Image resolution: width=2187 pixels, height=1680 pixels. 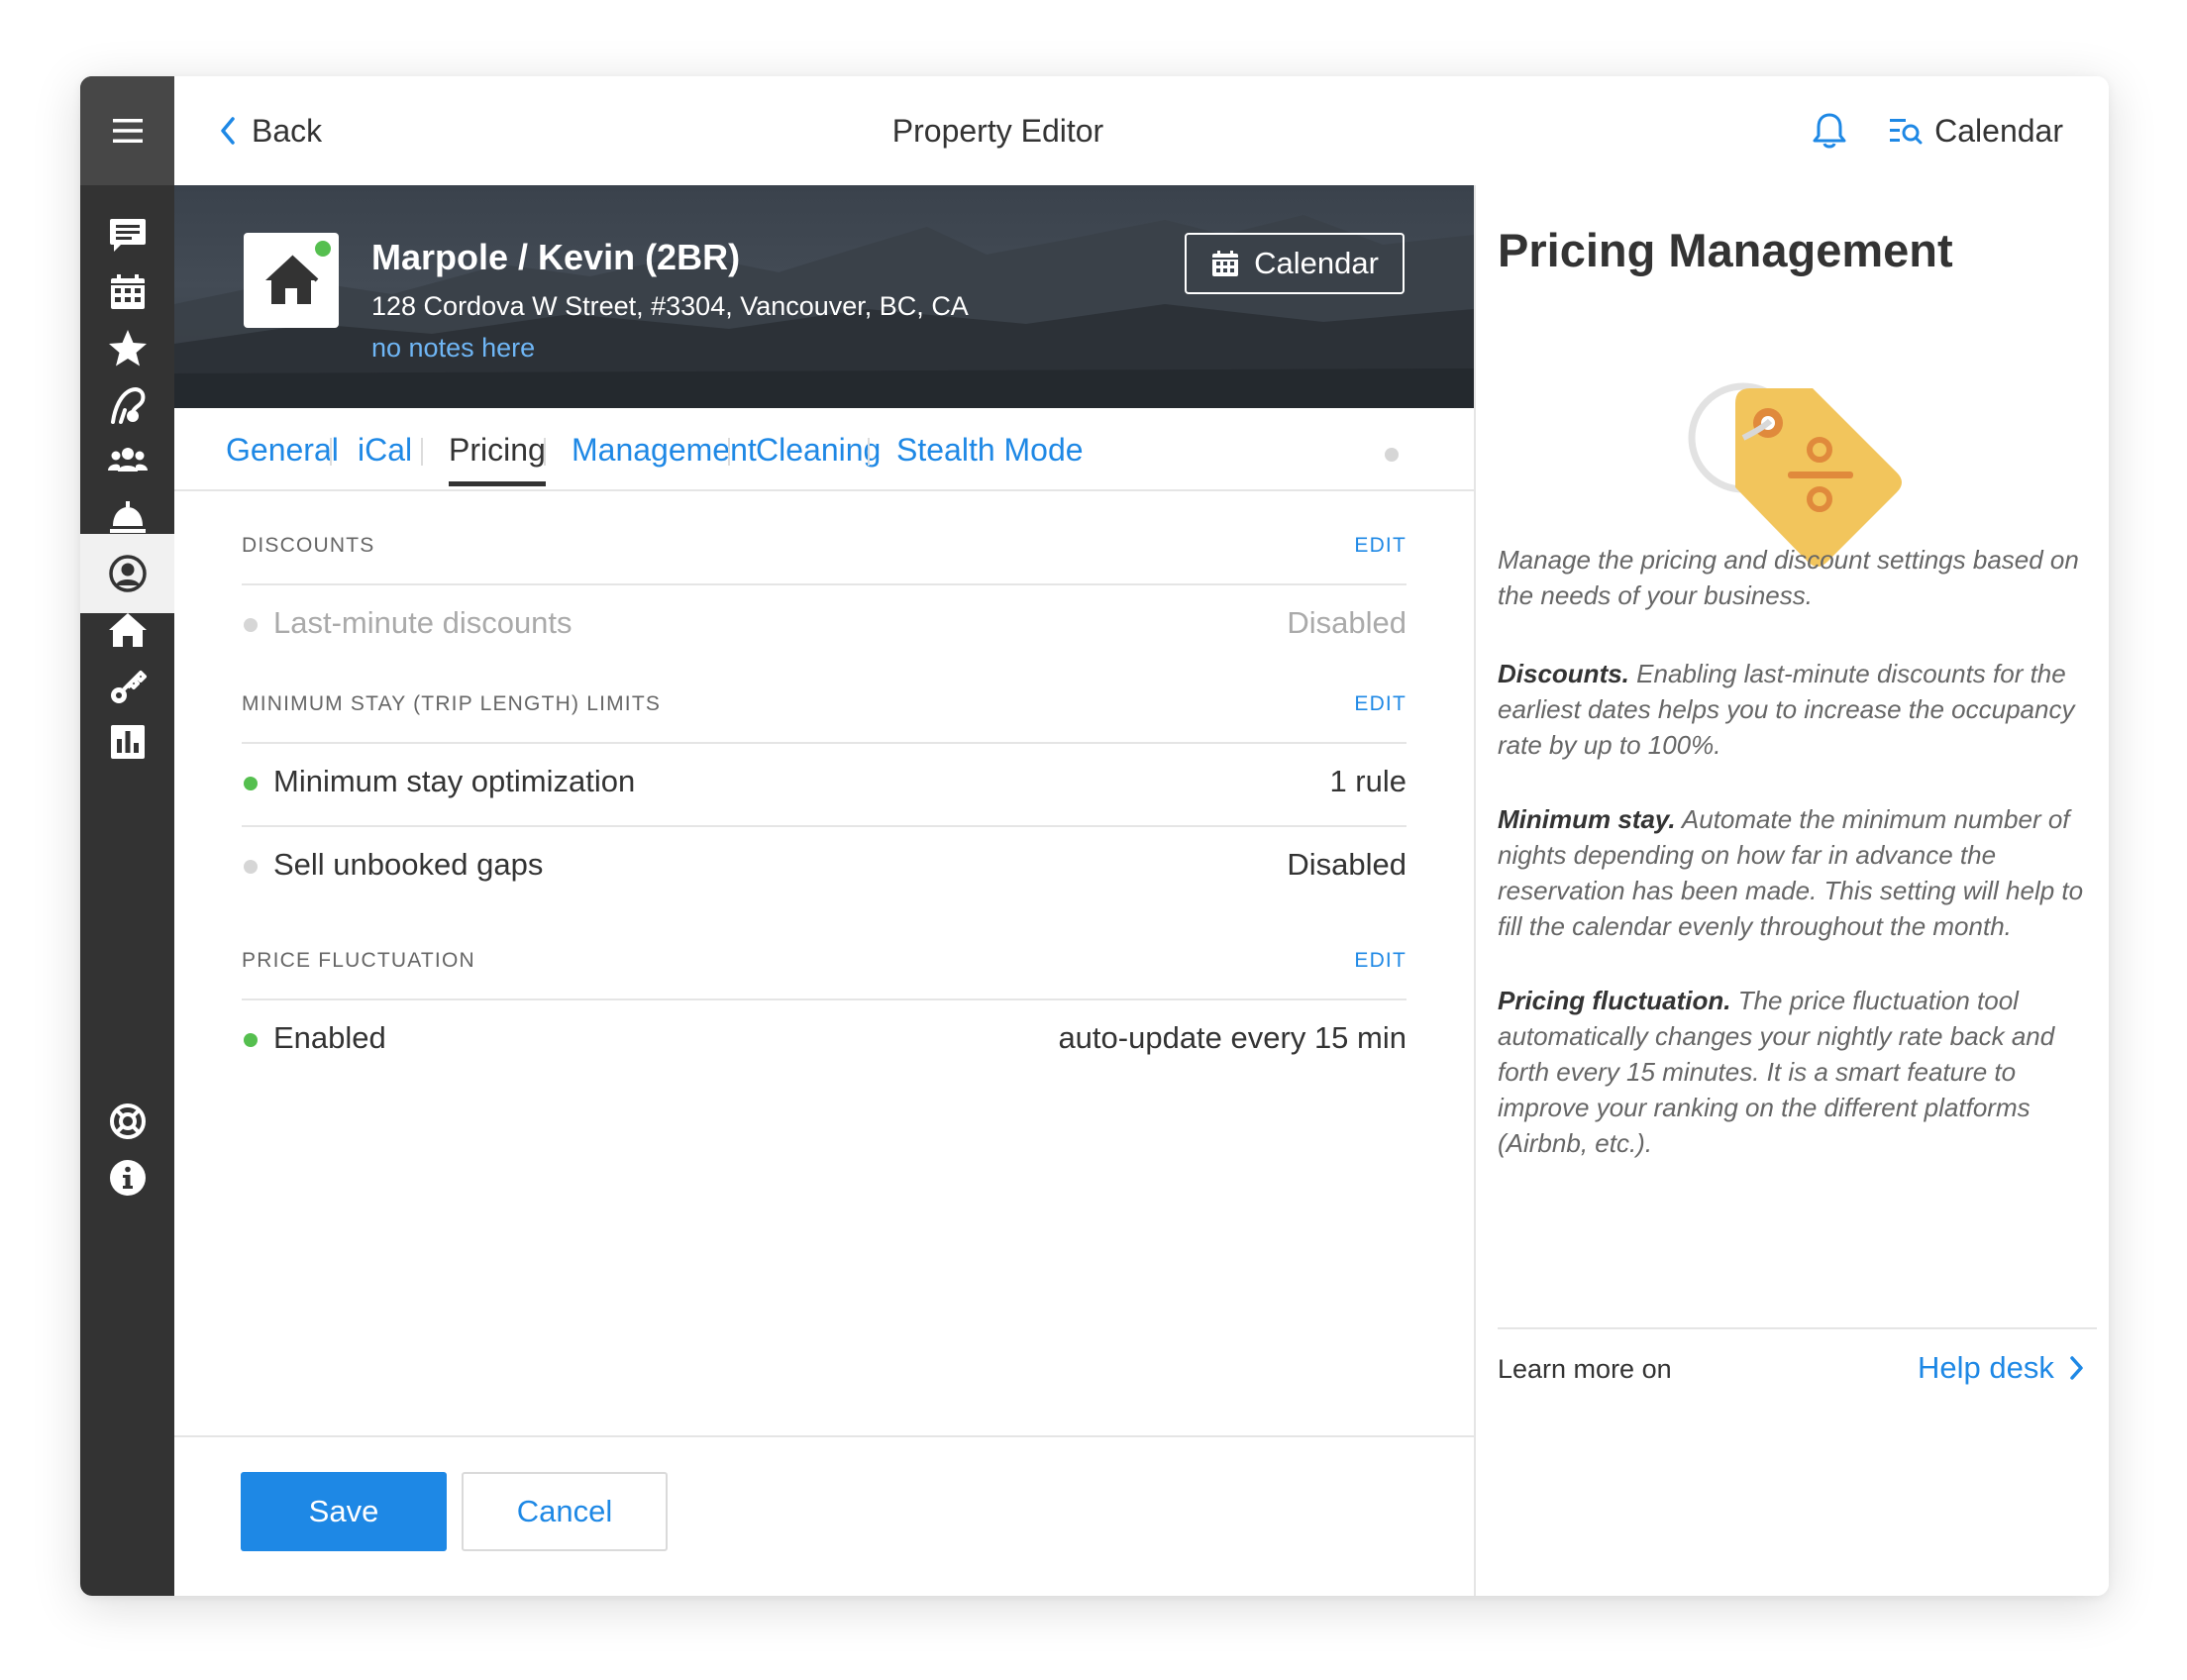 I want to click on section-title: DISCOUNTS, so click(x=308, y=545).